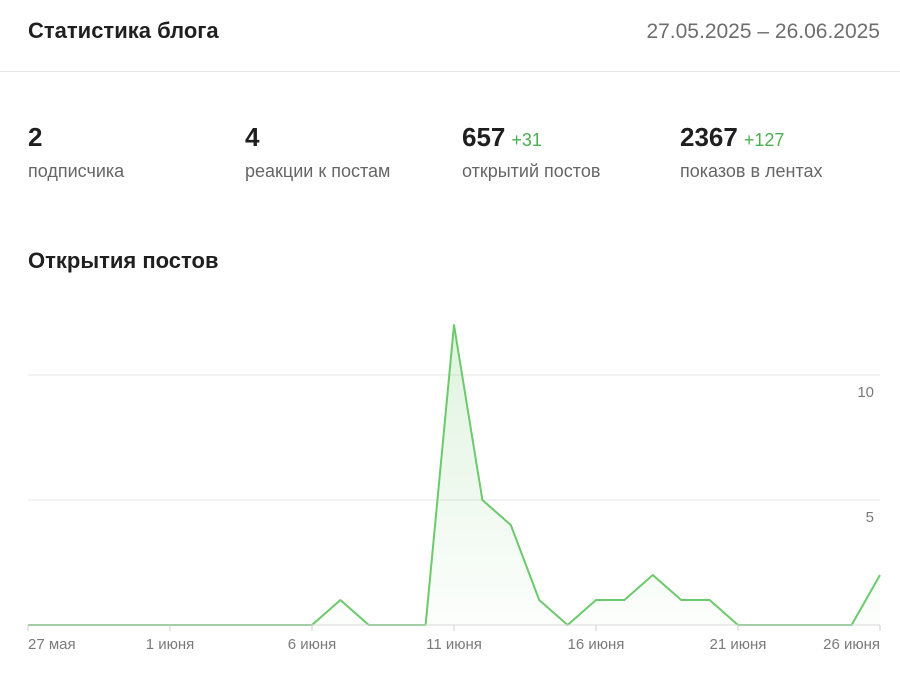 Image resolution: width=900 pixels, height=688 pixels. Describe the element at coordinates (738, 644) in the screenshot. I see `x-tick-label: 21 июня` at that location.